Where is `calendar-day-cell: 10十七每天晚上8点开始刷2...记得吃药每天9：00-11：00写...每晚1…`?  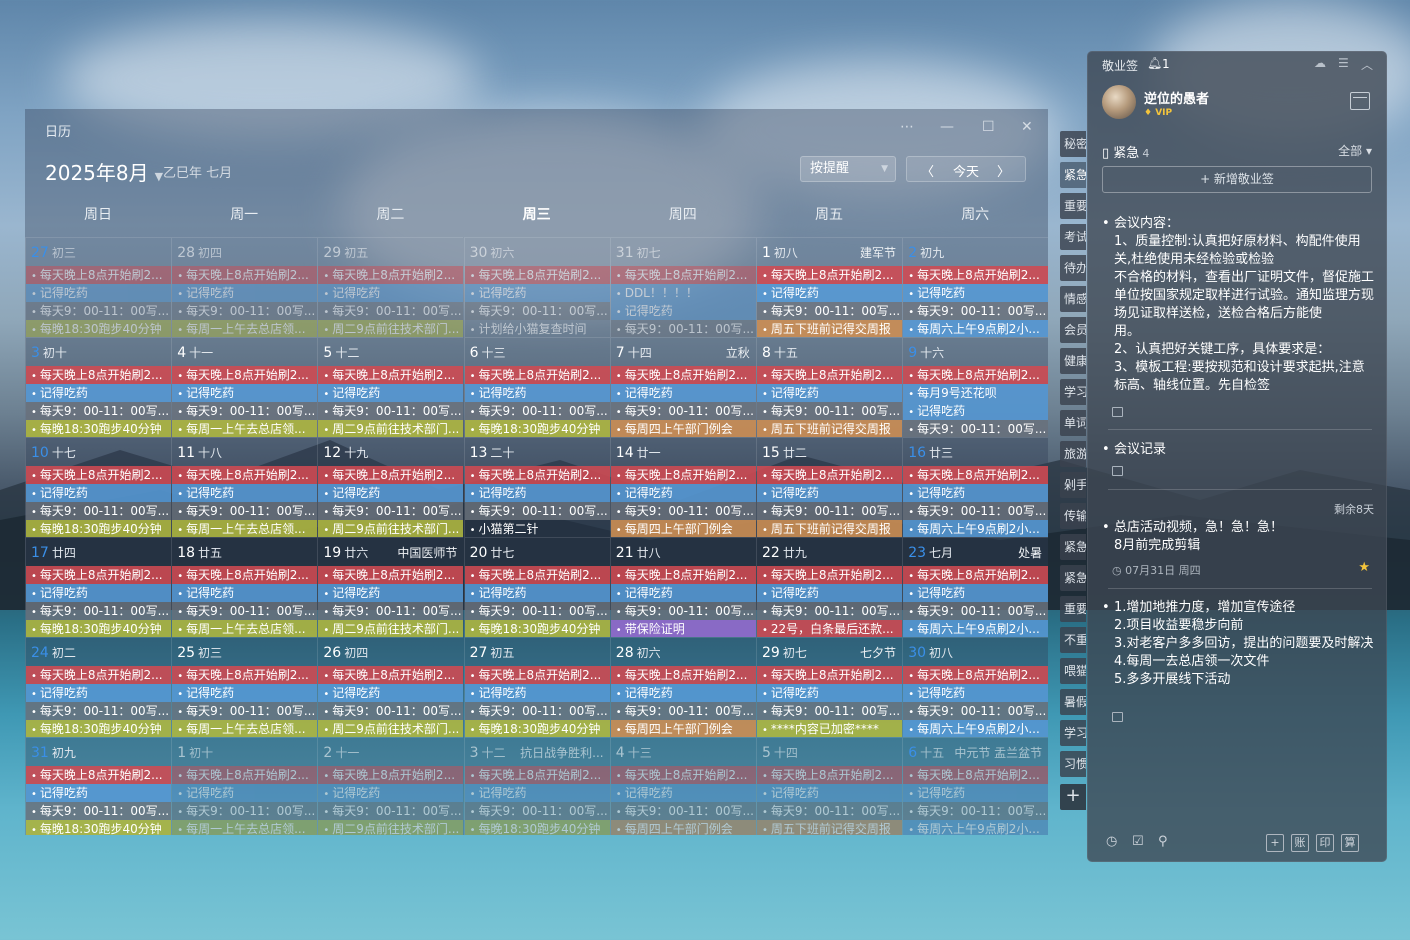 calendar-day-cell: 10十七每天晚上8点开始刷2...记得吃药每天9：00-11：00写...每晚1… is located at coordinates (98, 487).